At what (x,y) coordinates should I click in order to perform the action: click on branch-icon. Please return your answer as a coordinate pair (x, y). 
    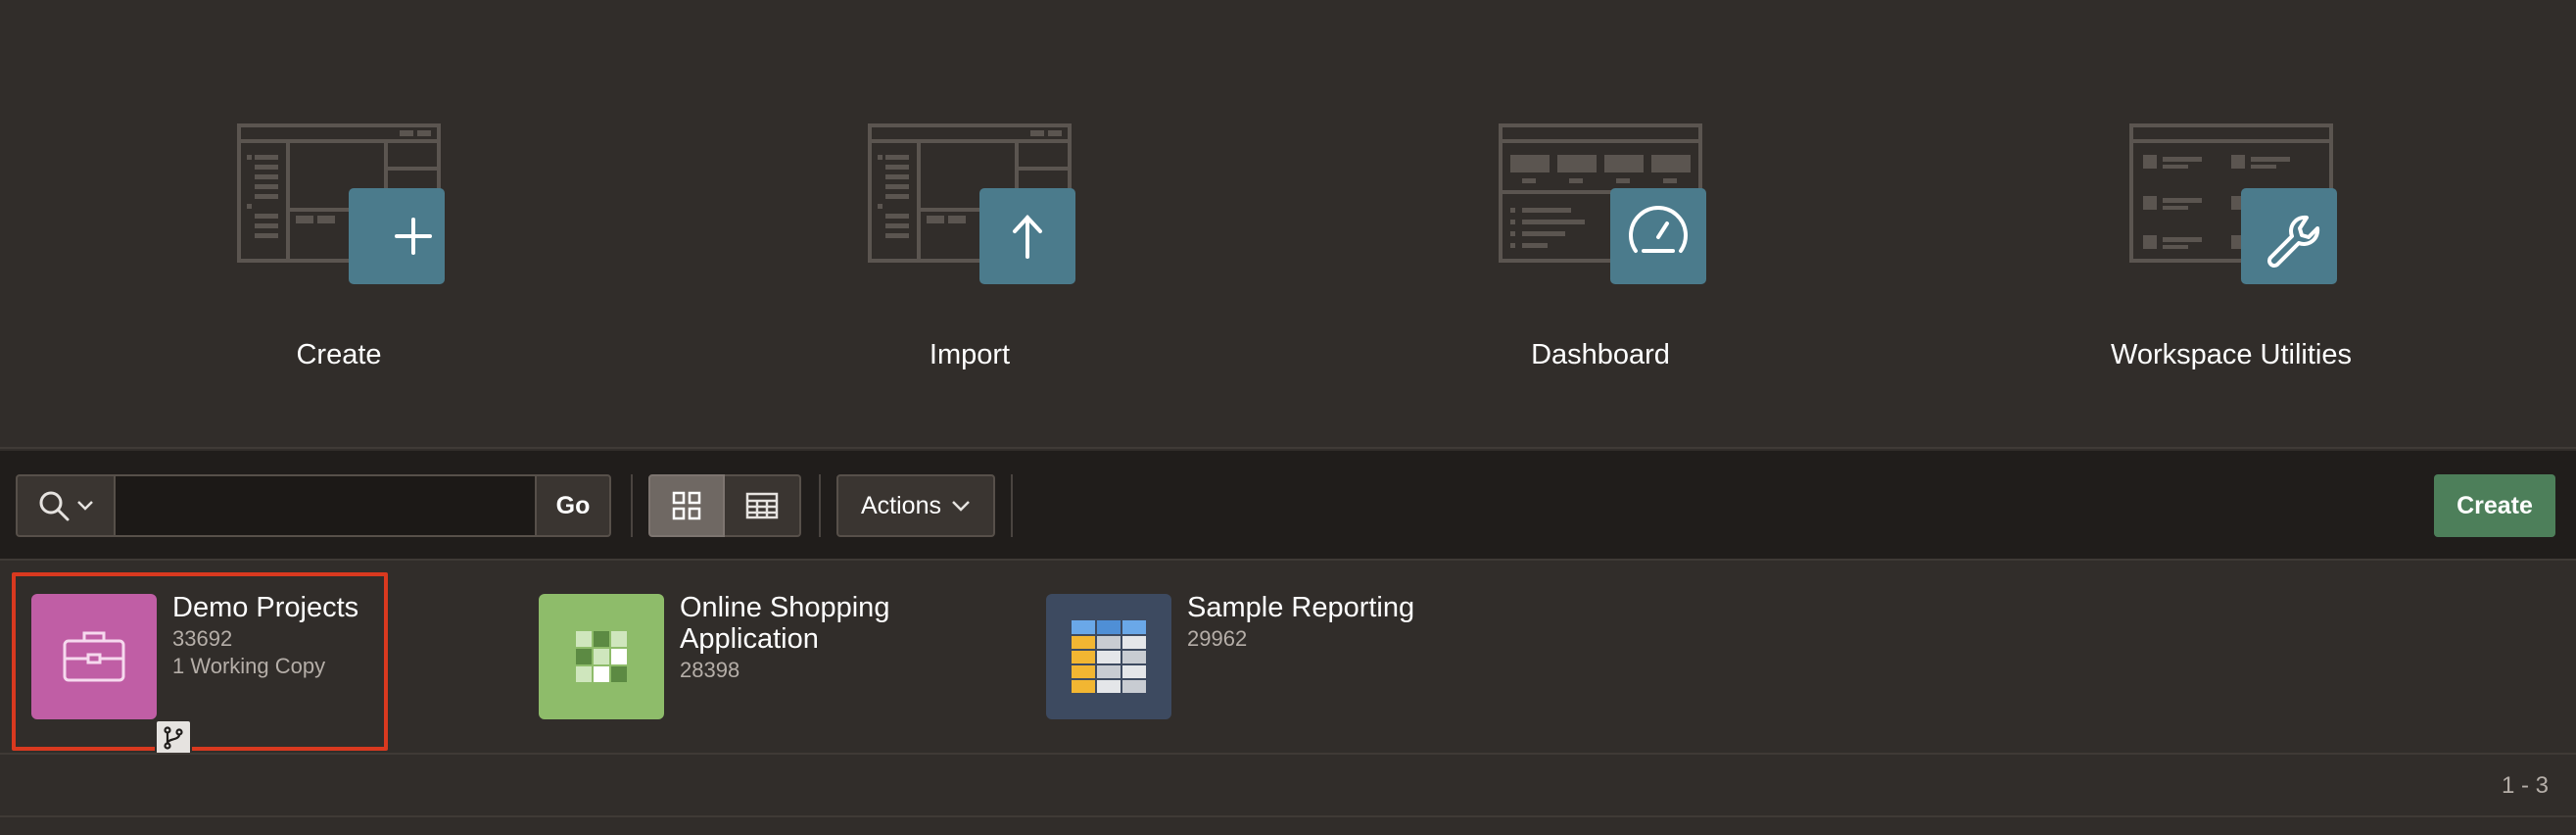
    Looking at the image, I should click on (173, 738).